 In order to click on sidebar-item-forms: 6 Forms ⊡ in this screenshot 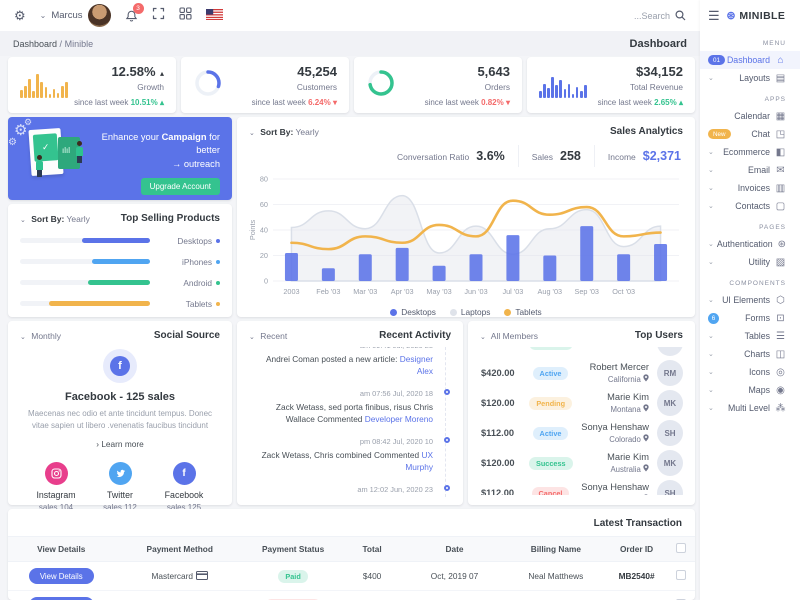, I will do `click(750, 318)`.